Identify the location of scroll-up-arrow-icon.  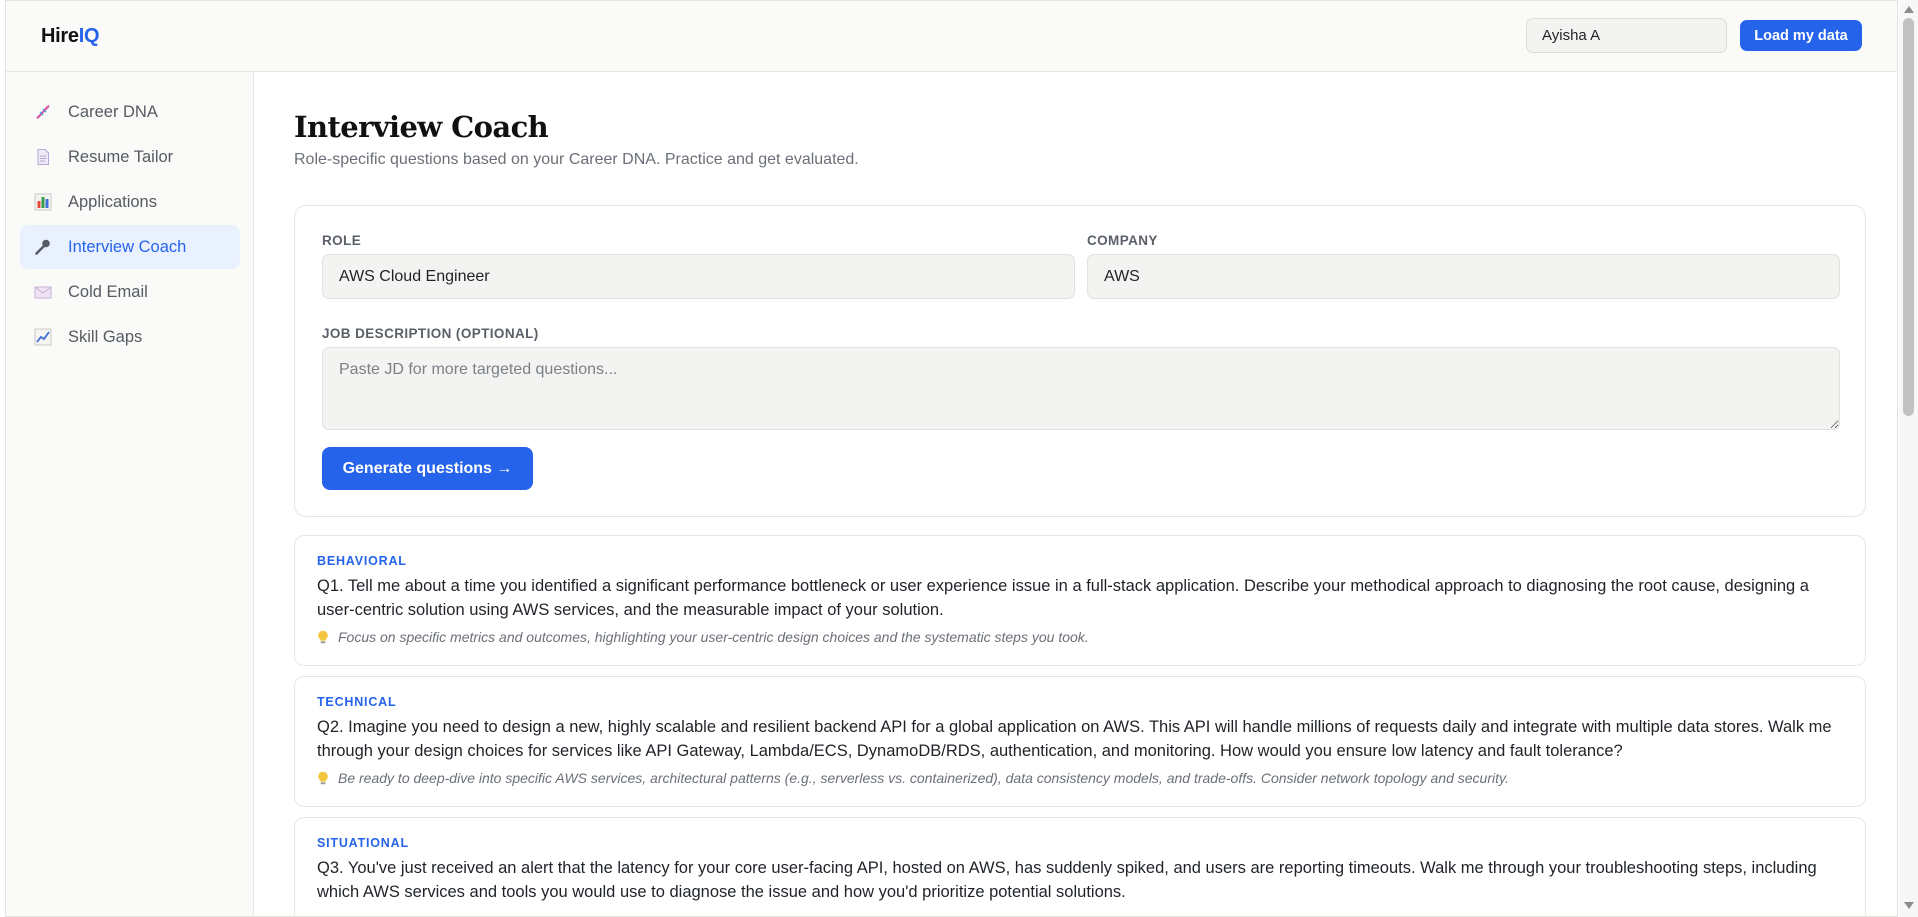
(1909, 9).